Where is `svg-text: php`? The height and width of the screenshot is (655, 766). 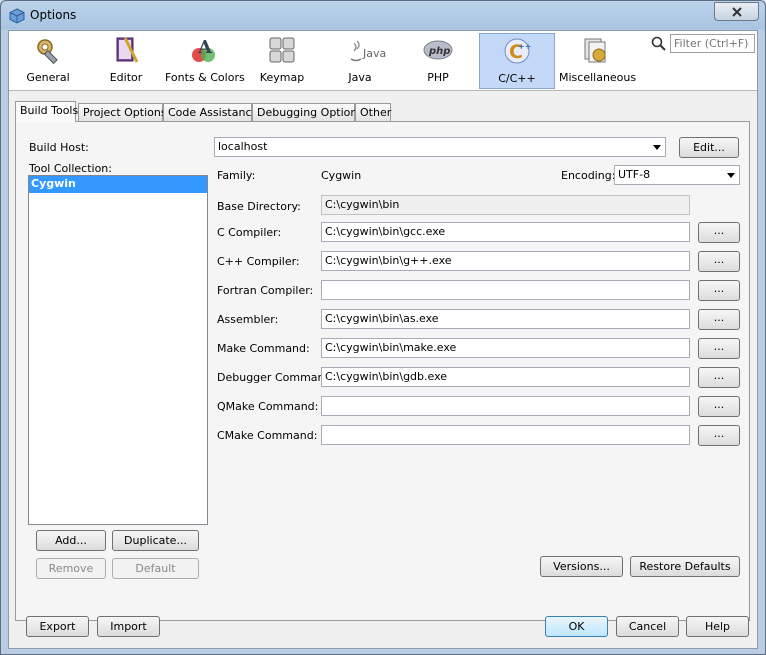 svg-text: php is located at coordinates (439, 51).